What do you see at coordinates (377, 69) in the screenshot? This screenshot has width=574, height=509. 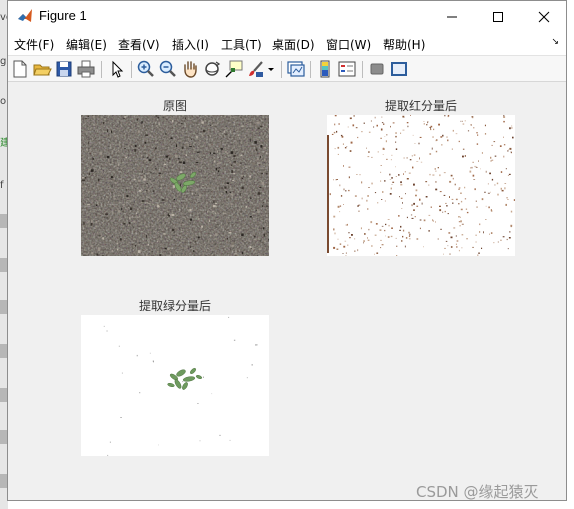 I see `hide-plot-tools-icon` at bounding box center [377, 69].